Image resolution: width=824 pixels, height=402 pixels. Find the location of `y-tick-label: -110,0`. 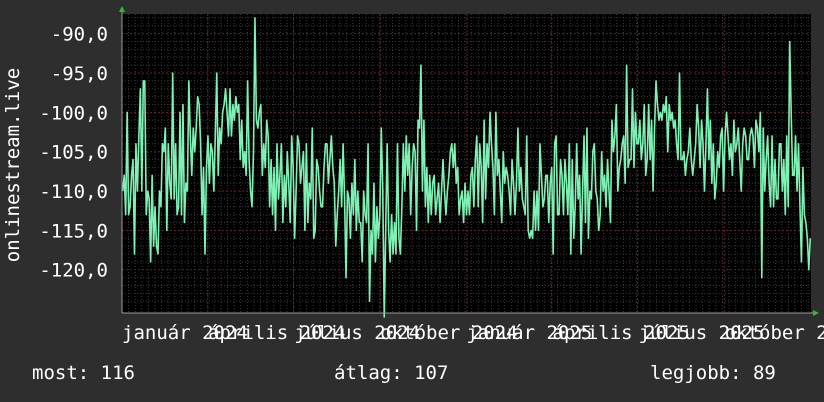

y-tick-label: -110,0 is located at coordinates (73, 192).